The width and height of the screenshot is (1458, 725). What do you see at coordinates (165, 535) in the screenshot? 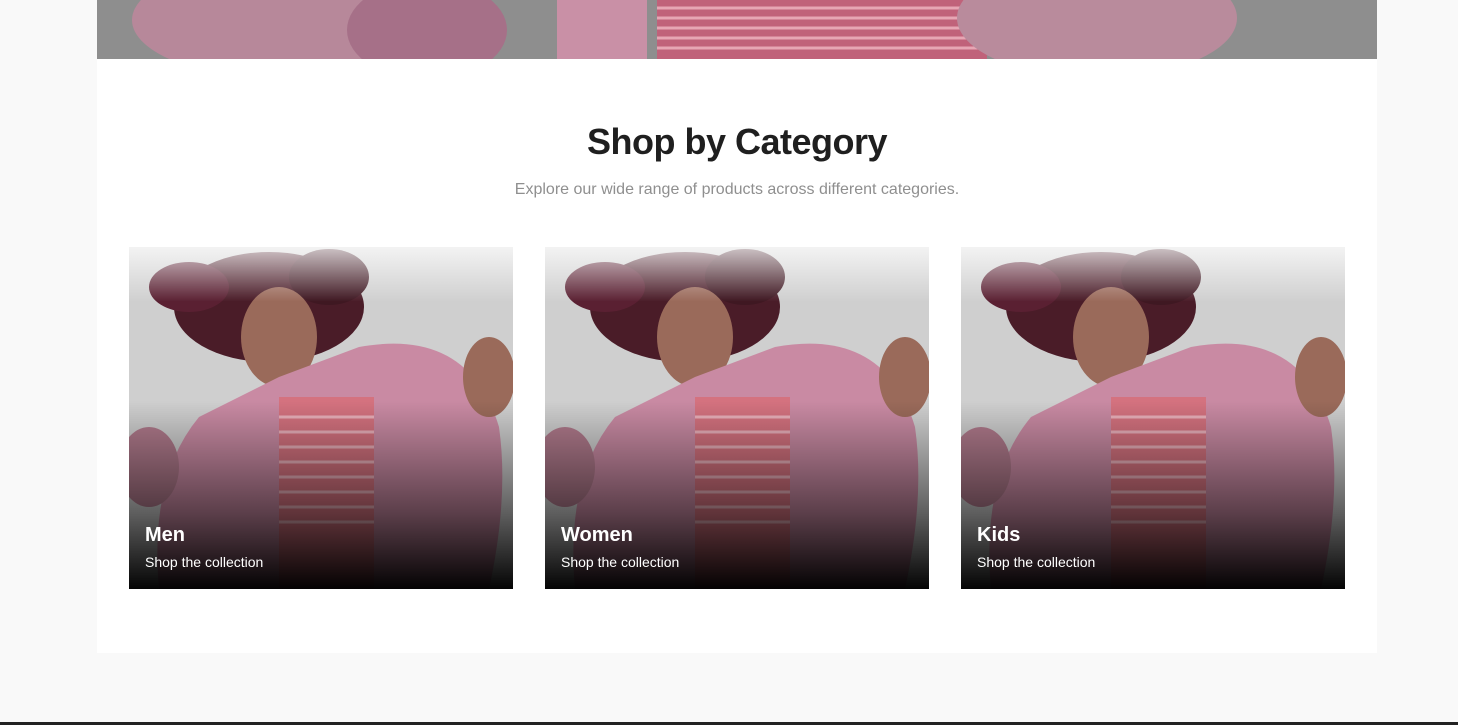
I see `category-title: Men` at bounding box center [165, 535].